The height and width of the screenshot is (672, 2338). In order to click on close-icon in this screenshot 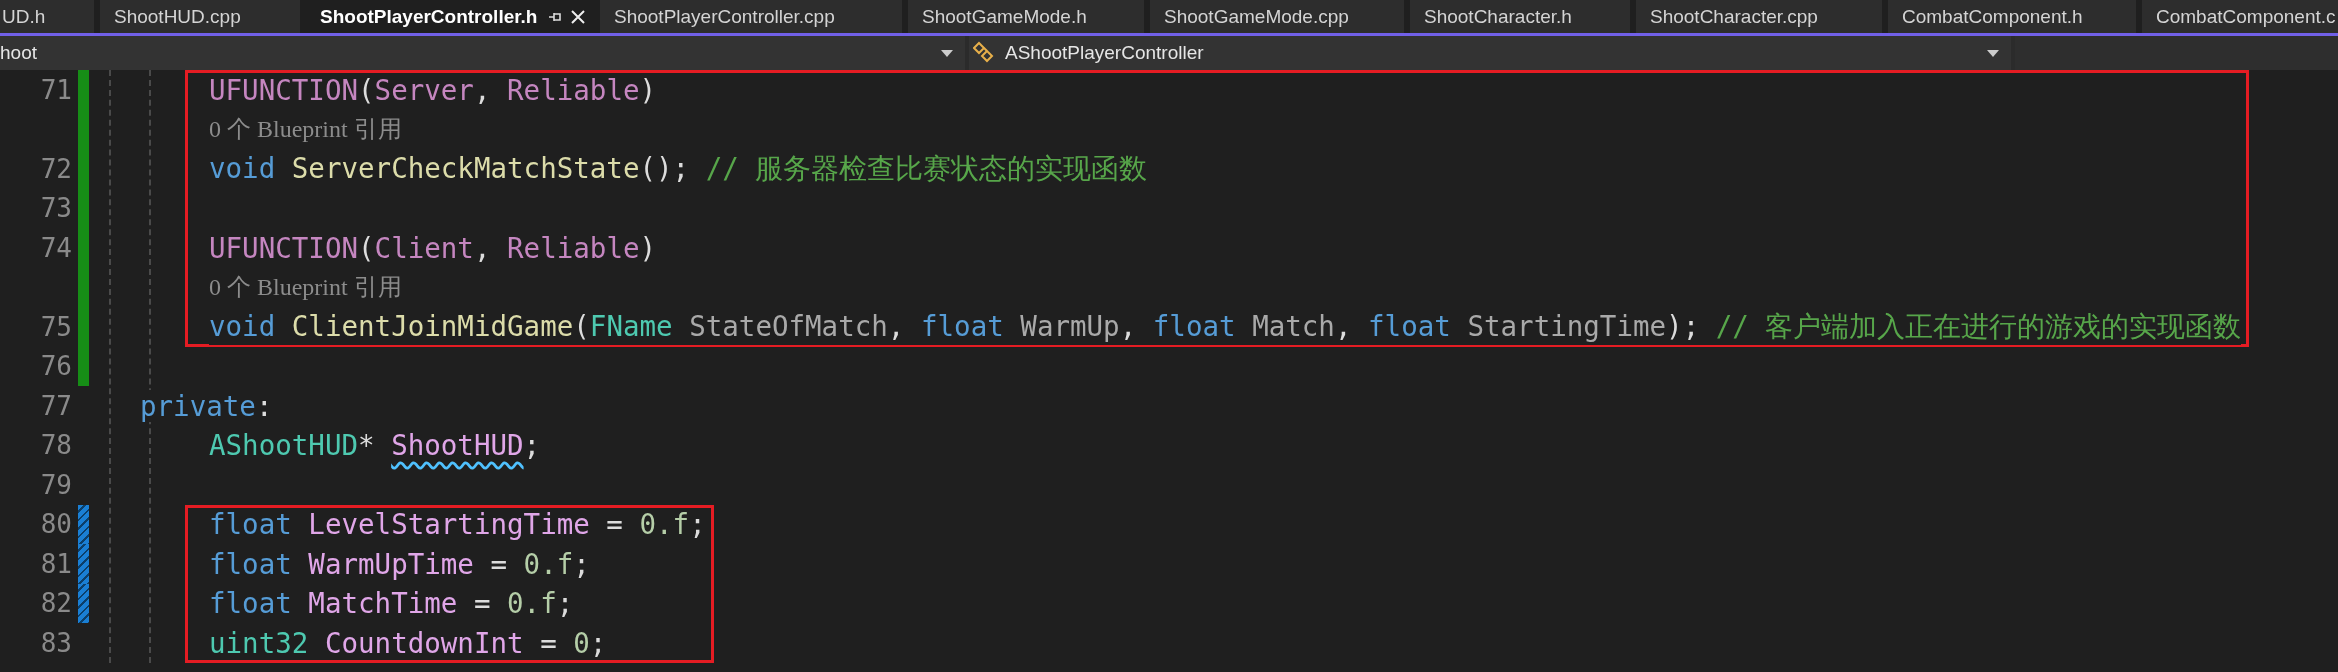, I will do `click(578, 16)`.